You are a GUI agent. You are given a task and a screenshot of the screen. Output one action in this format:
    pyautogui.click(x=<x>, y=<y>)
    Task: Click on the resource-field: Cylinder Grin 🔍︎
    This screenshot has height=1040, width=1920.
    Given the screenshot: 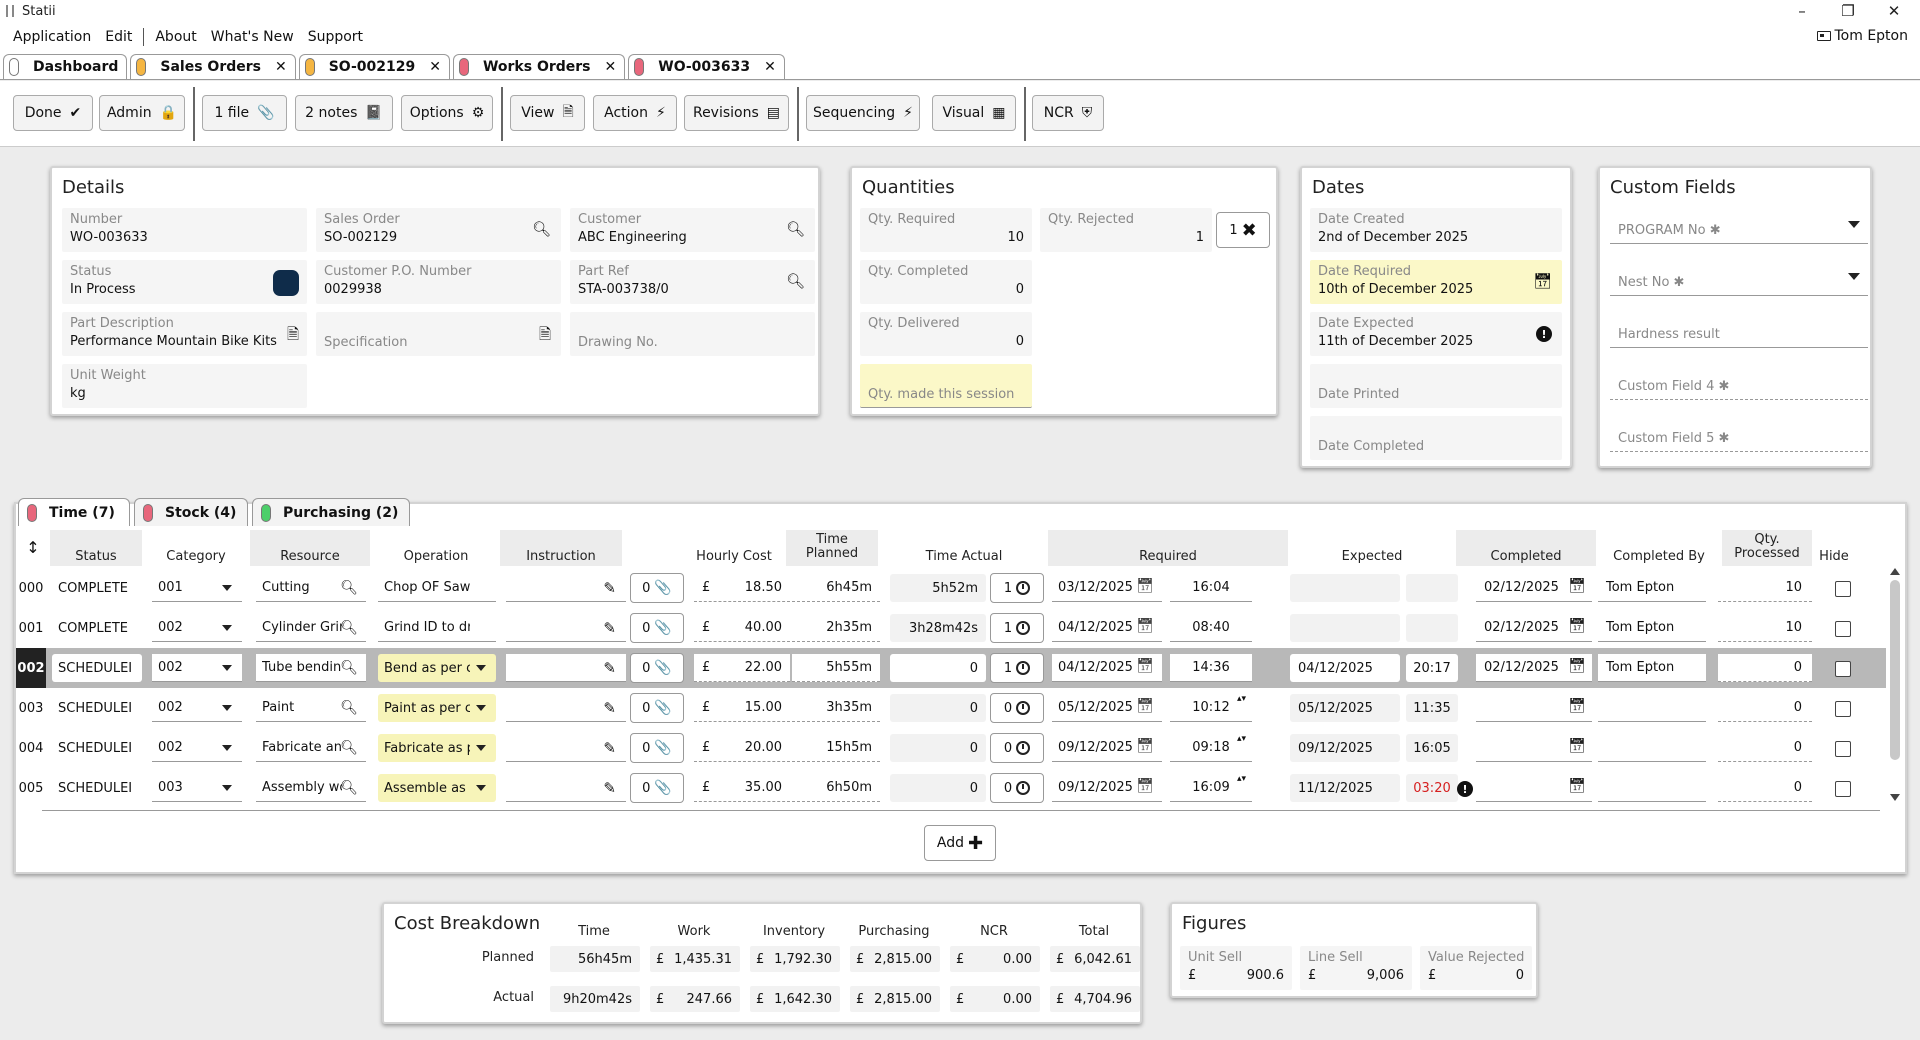 What is the action you would take?
    pyautogui.click(x=311, y=628)
    